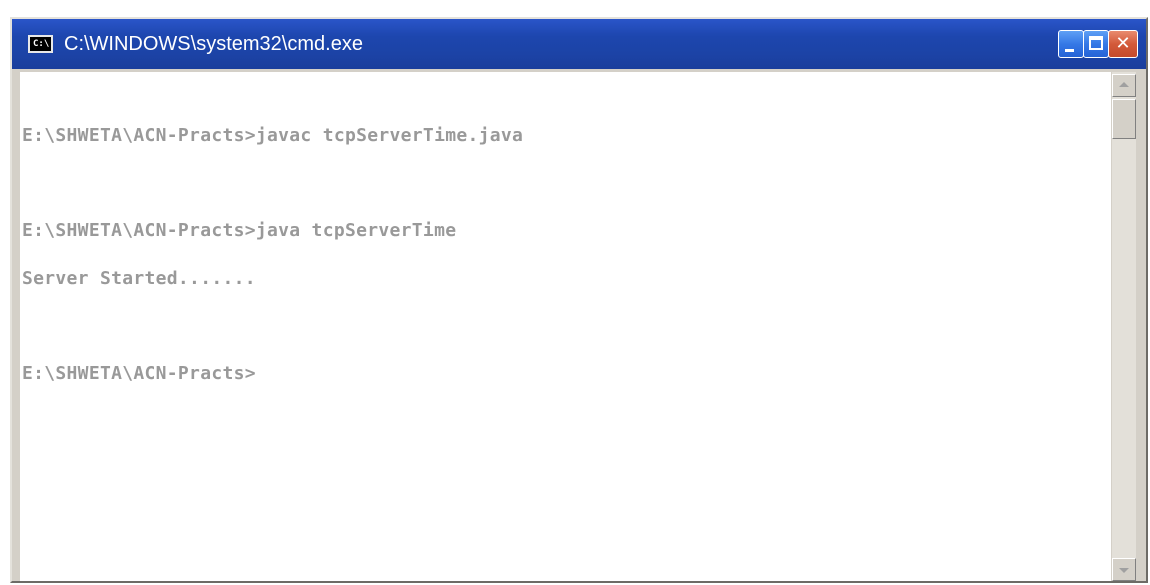  I want to click on scroll-up-button, so click(1124, 85).